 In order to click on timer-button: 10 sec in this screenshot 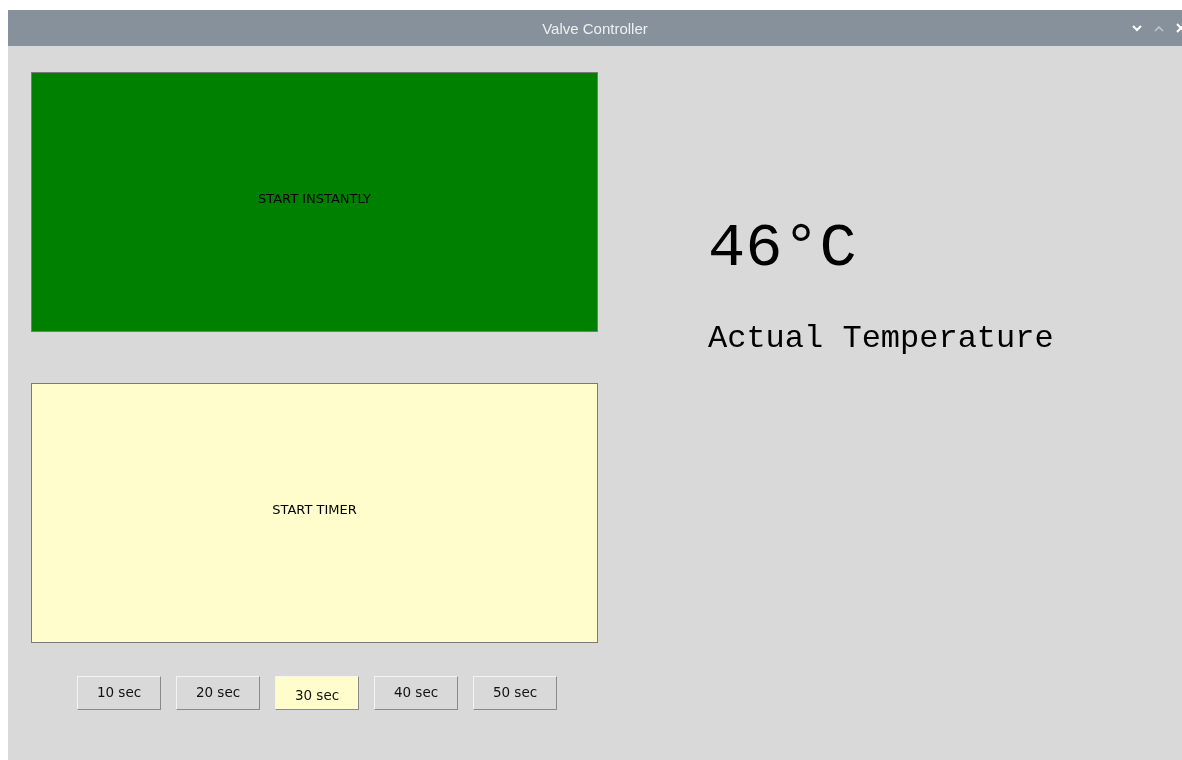, I will do `click(119, 693)`.